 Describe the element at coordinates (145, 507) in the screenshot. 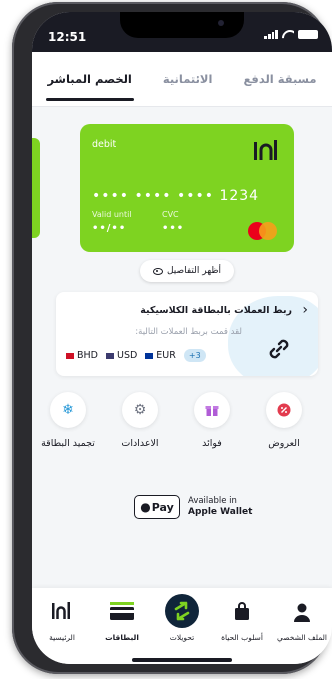

I see `apple-icon: ●` at that location.